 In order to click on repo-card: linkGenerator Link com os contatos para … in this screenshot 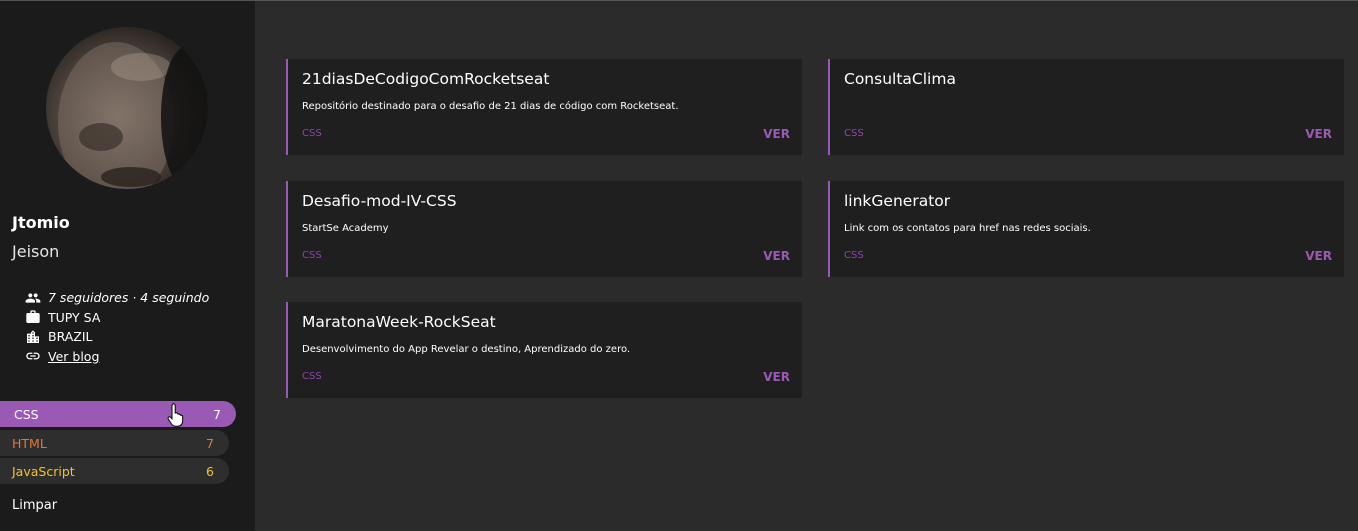, I will do `click(1086, 229)`.